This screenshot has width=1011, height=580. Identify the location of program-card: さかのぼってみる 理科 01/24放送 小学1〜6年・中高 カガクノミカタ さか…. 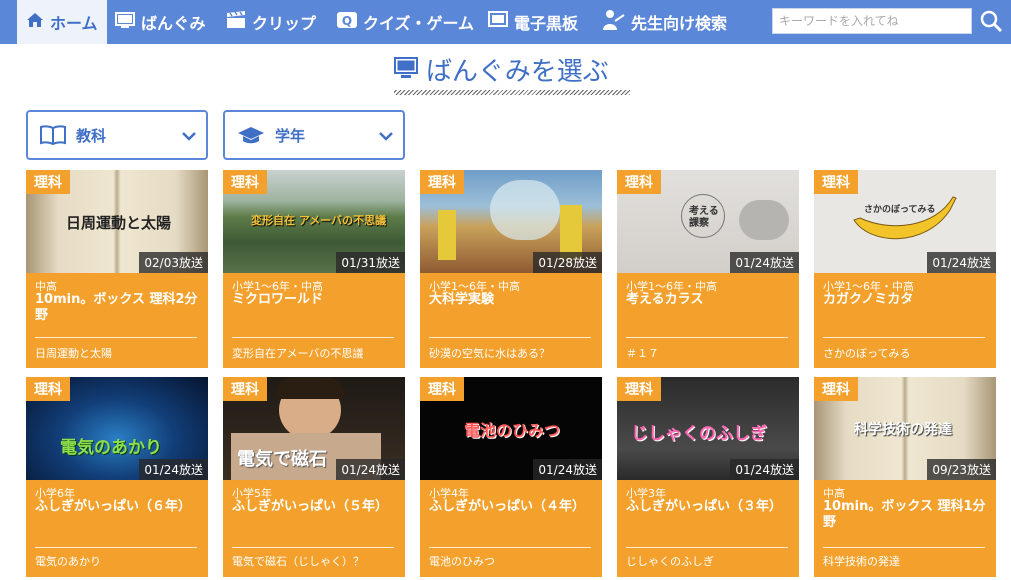
(905, 269).